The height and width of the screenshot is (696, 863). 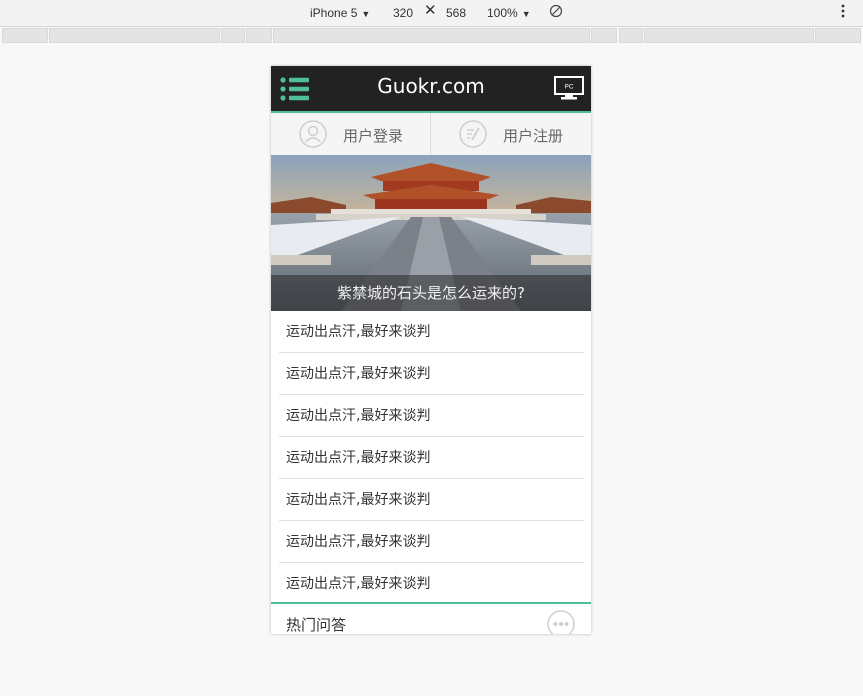 What do you see at coordinates (502, 13) in the screenshot?
I see `zoom-value: 100%` at bounding box center [502, 13].